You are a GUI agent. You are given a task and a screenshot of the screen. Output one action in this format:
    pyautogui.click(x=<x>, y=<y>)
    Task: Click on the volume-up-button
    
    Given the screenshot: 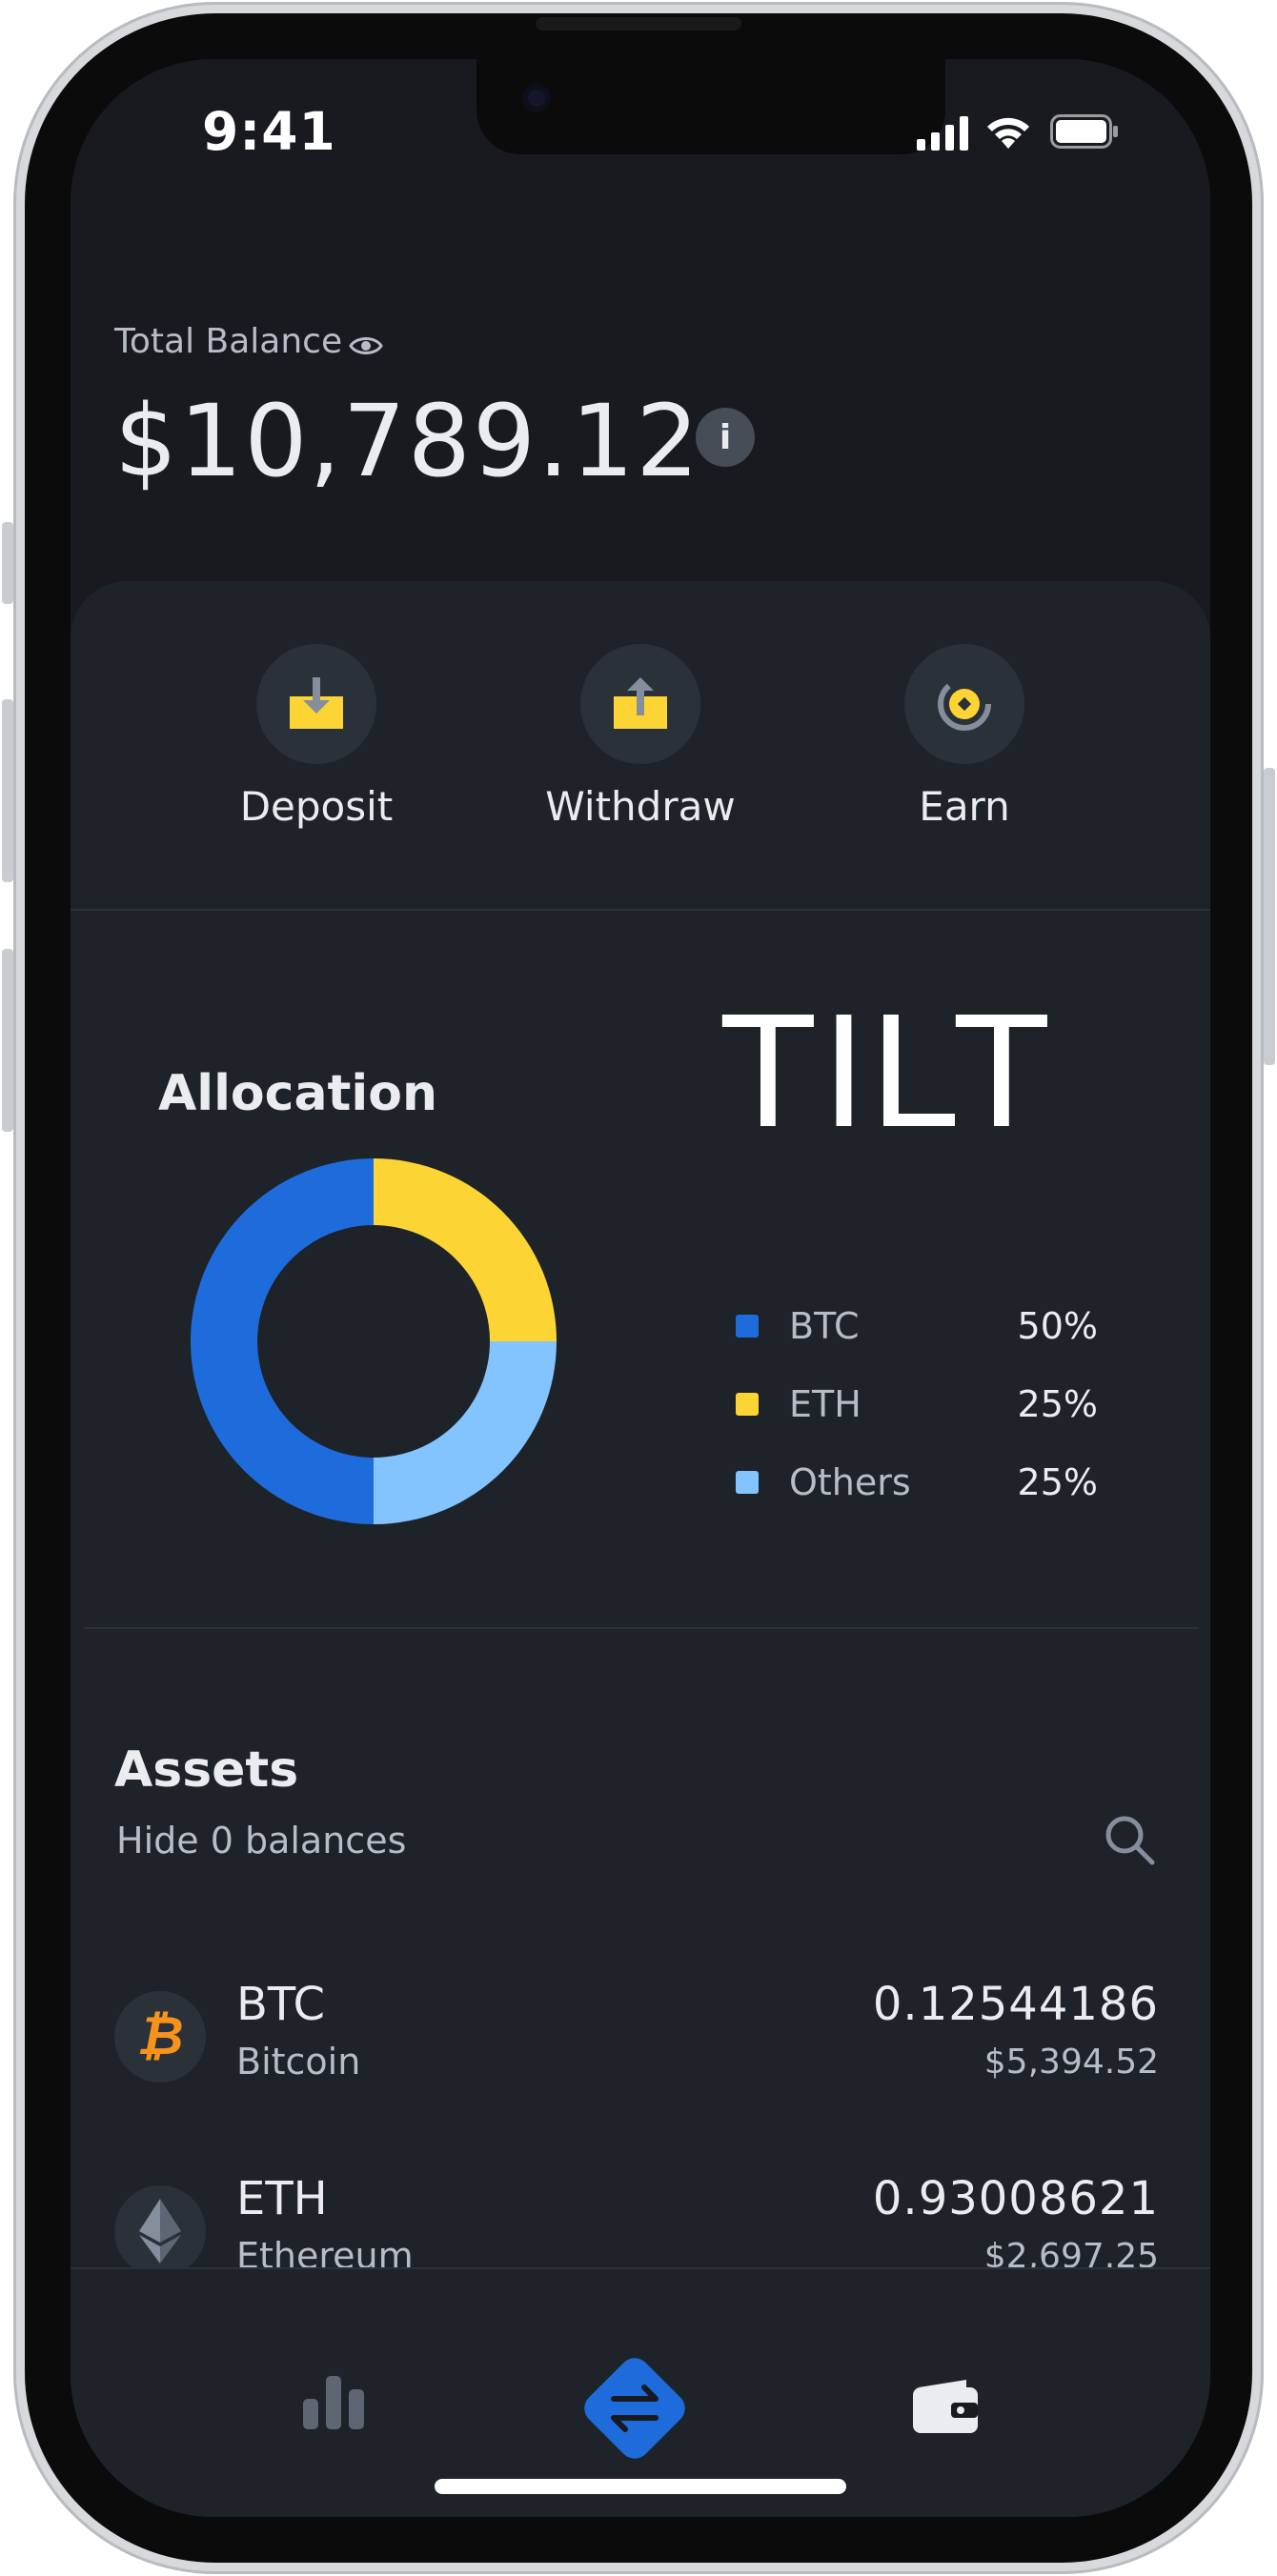 What is the action you would take?
    pyautogui.click(x=7, y=791)
    